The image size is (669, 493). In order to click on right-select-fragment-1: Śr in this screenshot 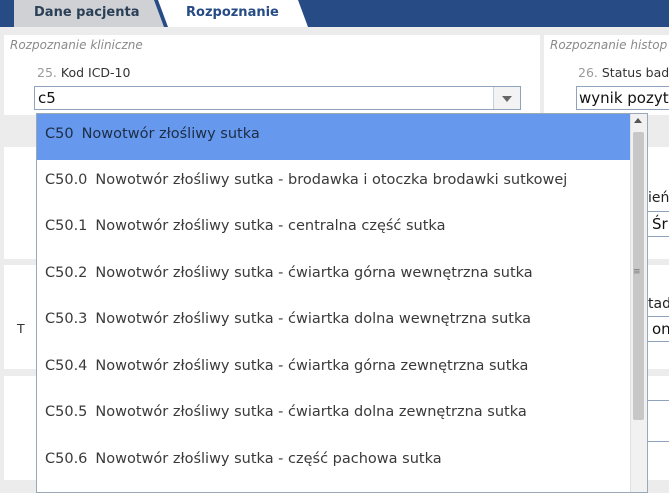, I will do `click(658, 224)`.